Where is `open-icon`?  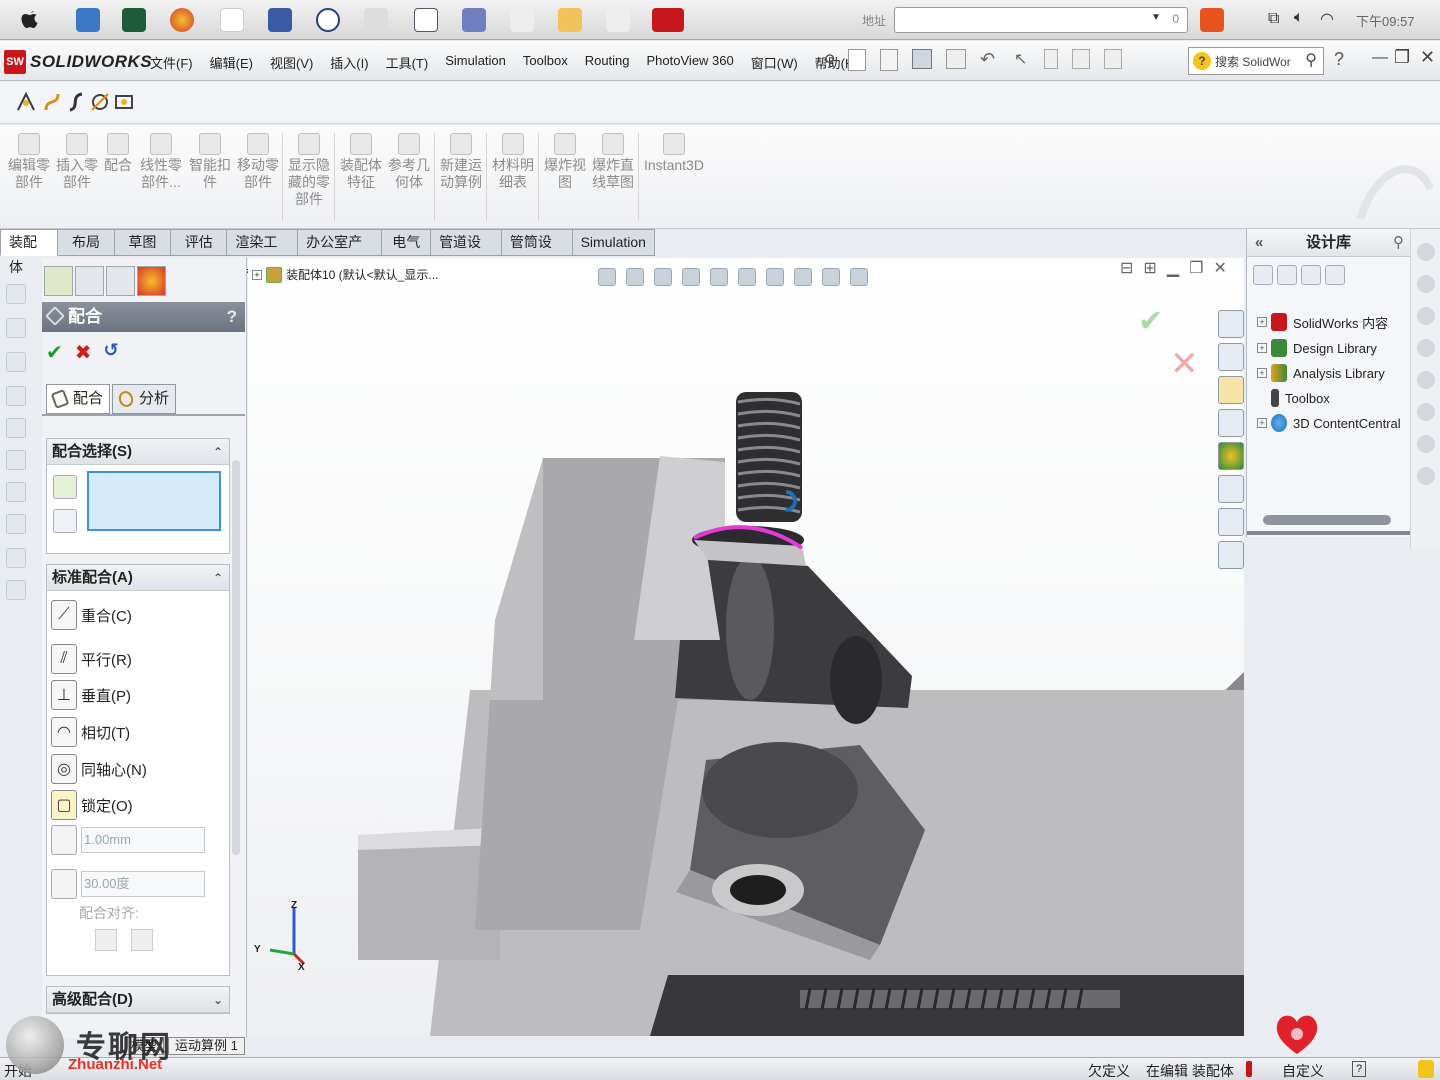 open-icon is located at coordinates (889, 60).